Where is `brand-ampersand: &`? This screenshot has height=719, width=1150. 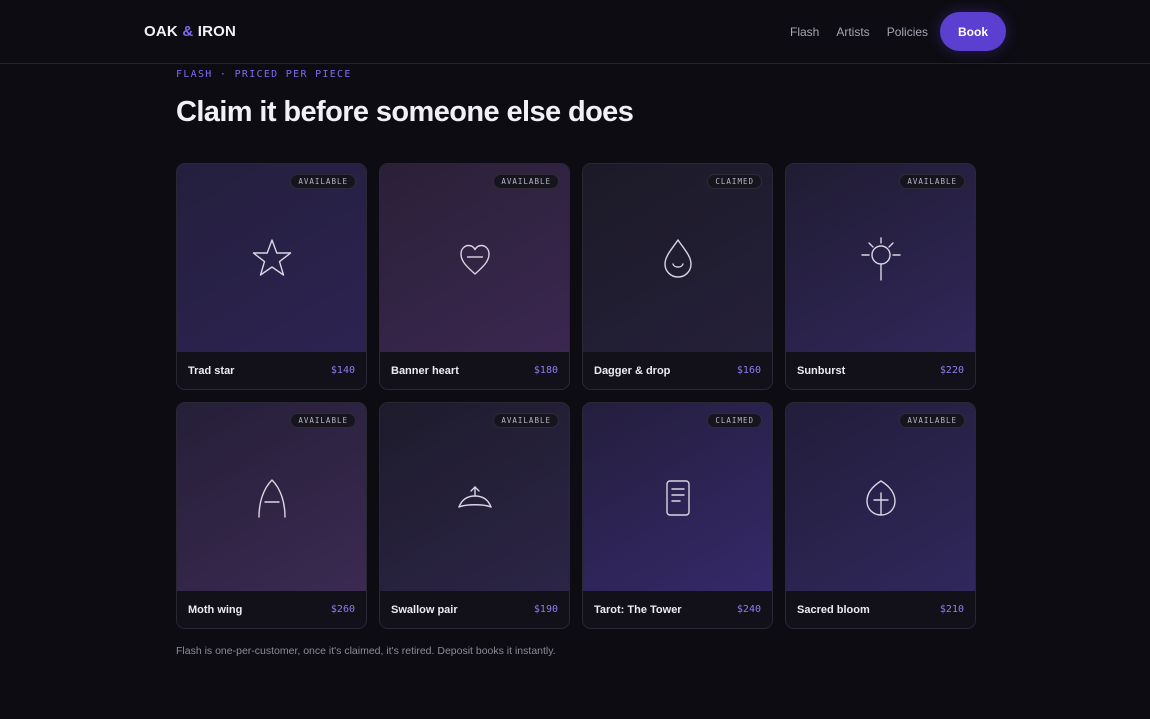
brand-ampersand: & is located at coordinates (188, 31).